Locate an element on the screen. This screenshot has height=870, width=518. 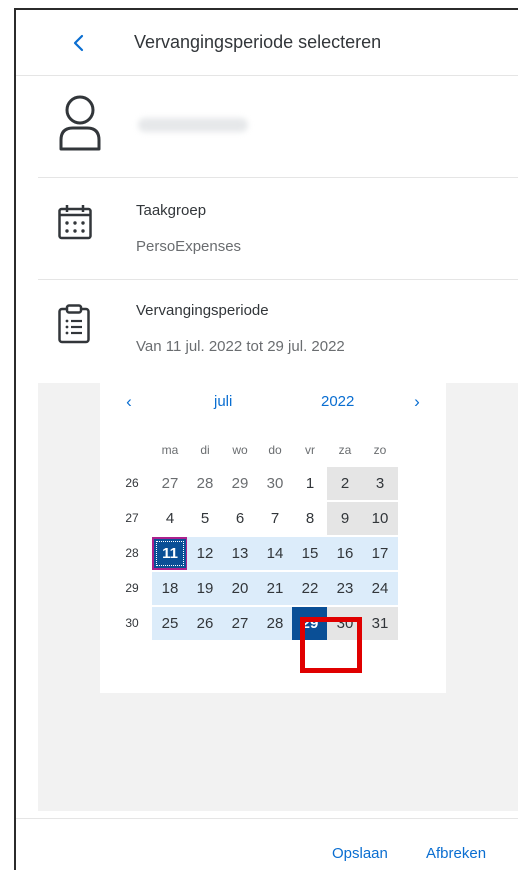
header: Vervangingsperiode selecteren is located at coordinates (267, 43).